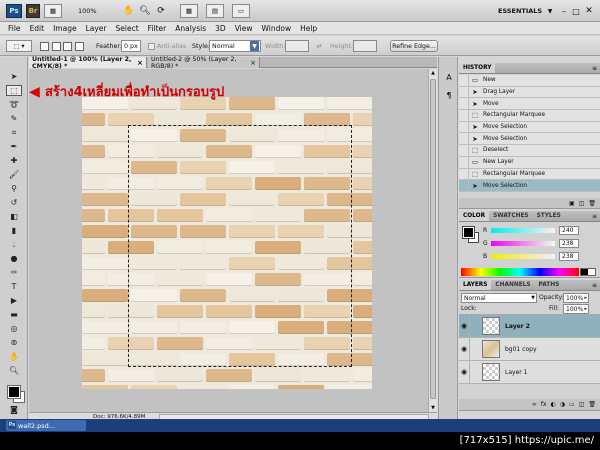 The image size is (600, 450). I want to click on scroll-thumb, so click(433, 239).